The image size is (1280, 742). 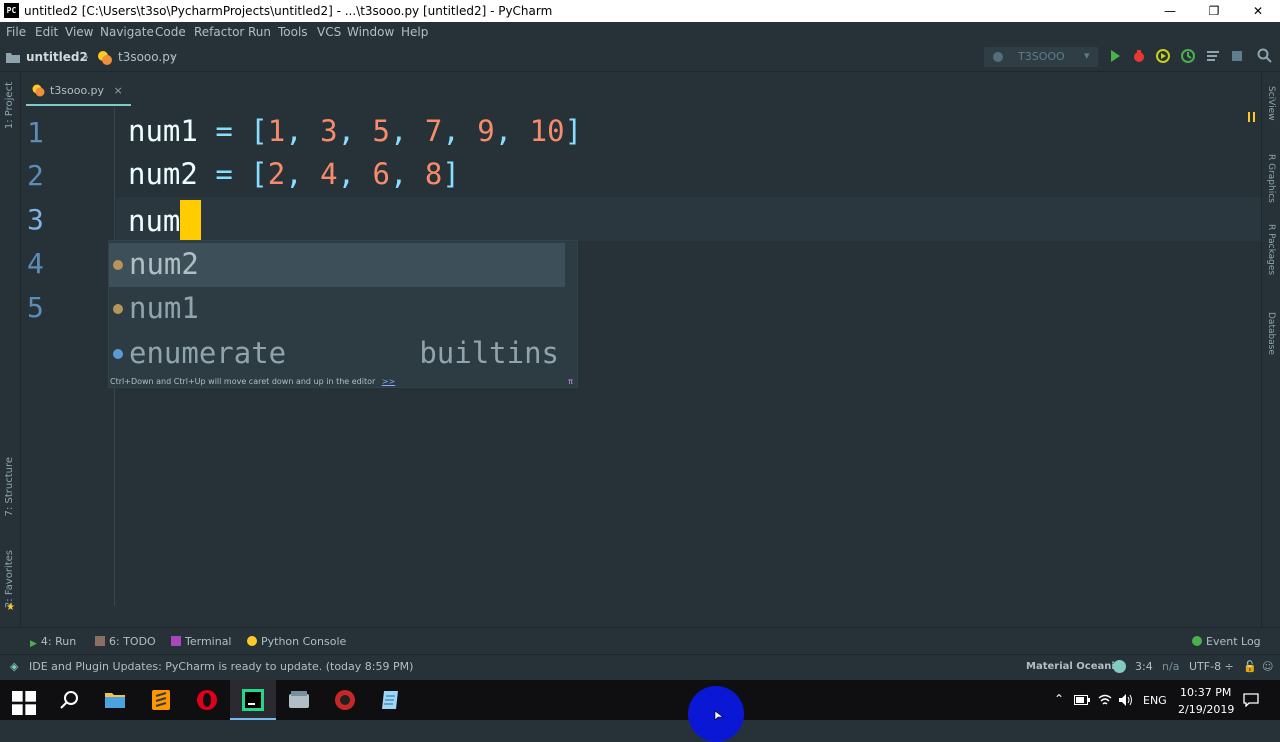 I want to click on sciview-tool-tab: SciView, so click(x=1271, y=103).